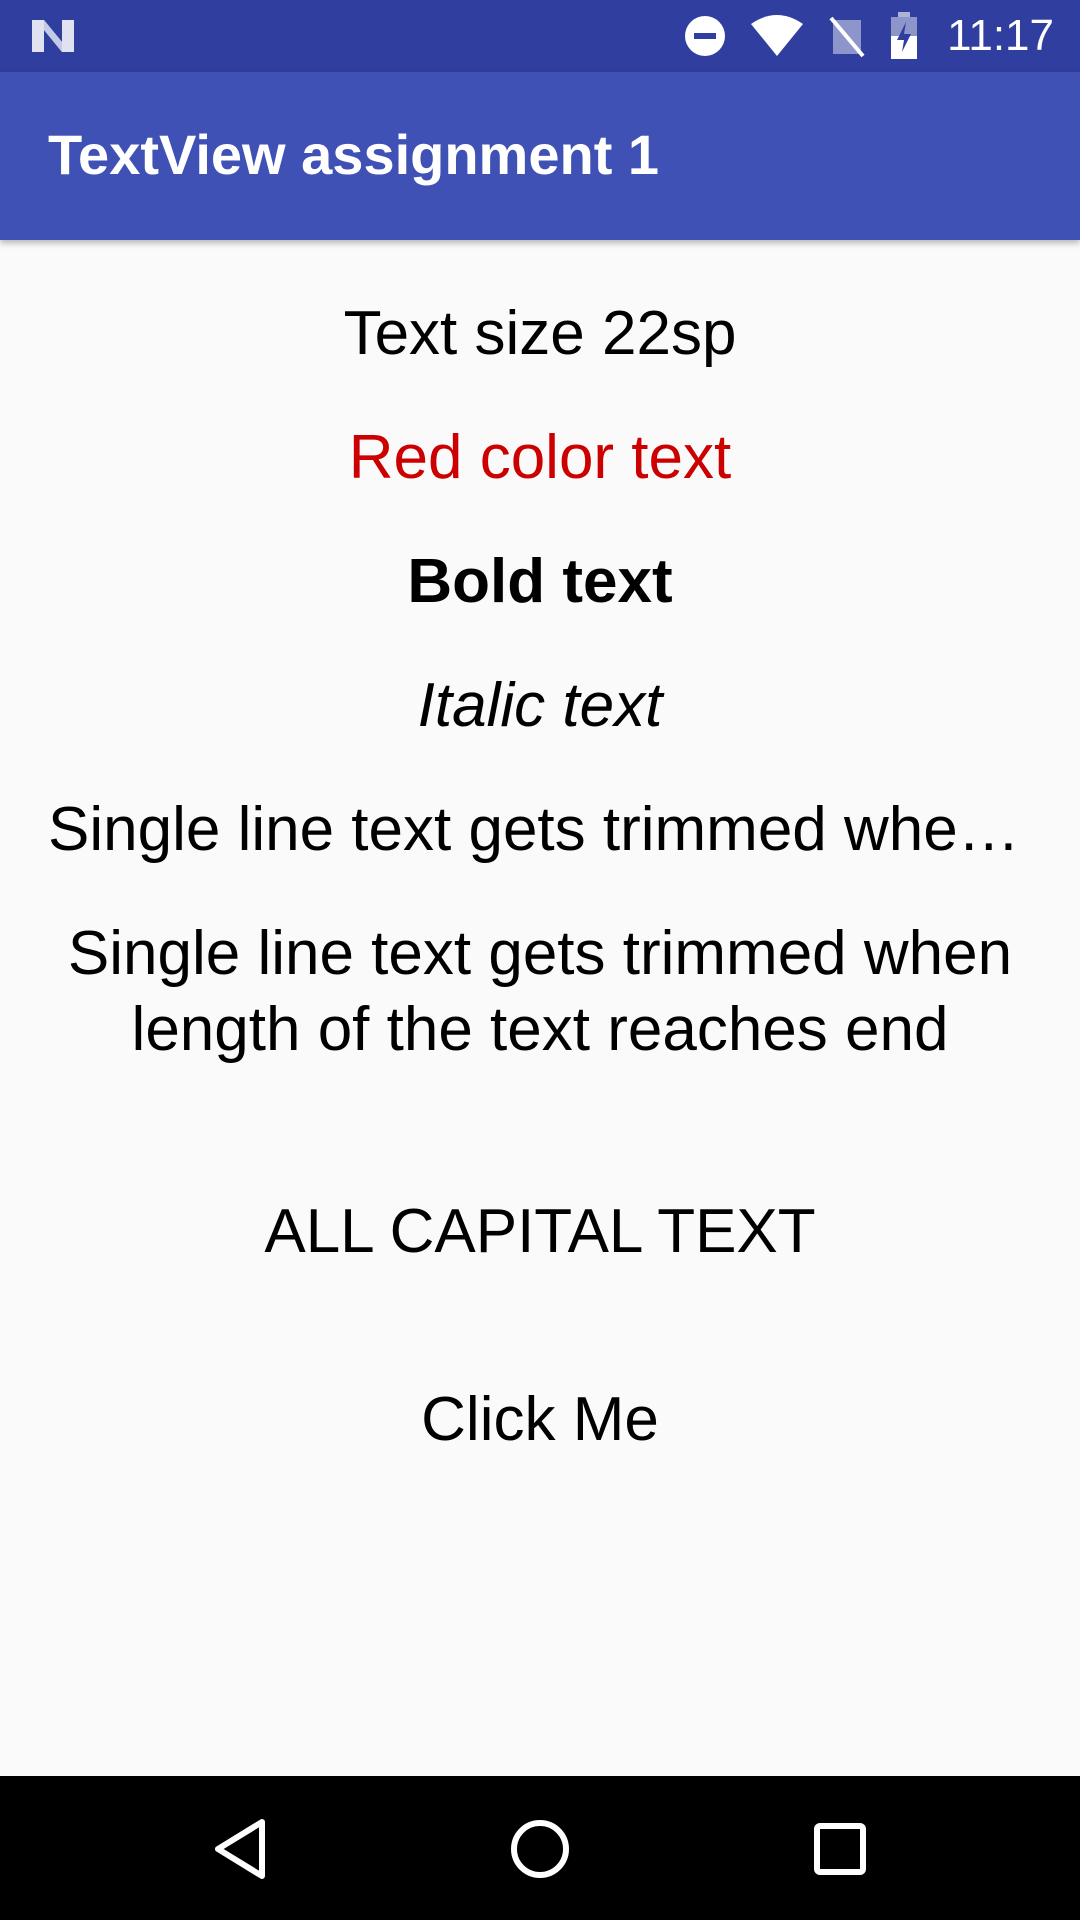 The image size is (1080, 1920). I want to click on do-not-disturb-icon, so click(705, 36).